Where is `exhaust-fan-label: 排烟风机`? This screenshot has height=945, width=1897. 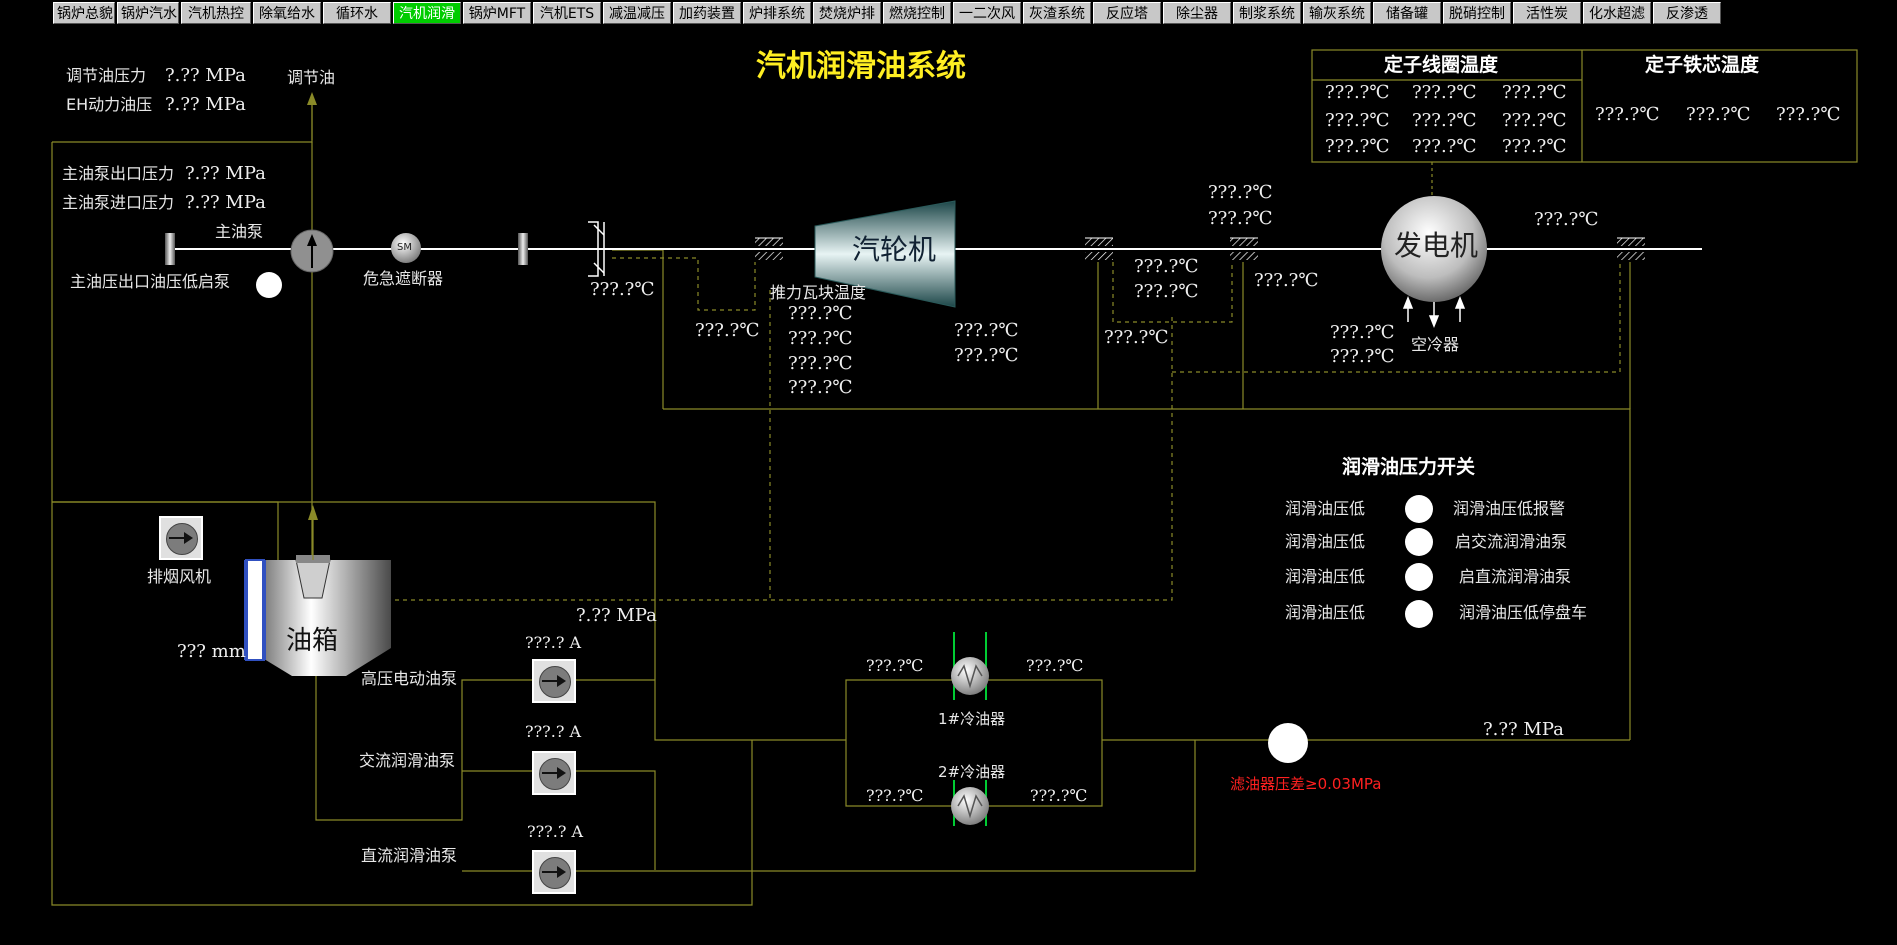 exhaust-fan-label: 排烟风机 is located at coordinates (179, 576).